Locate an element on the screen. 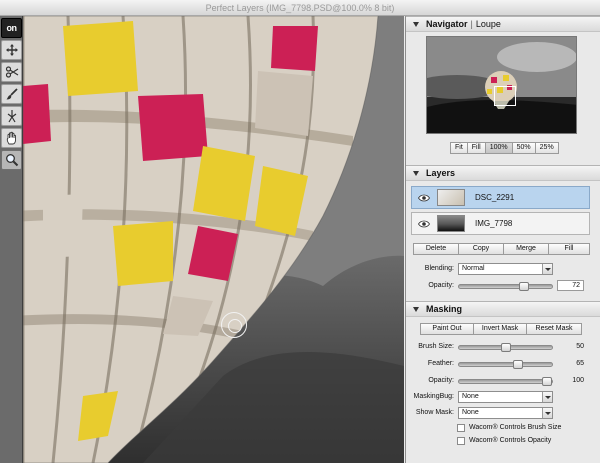 This screenshot has width=600, height=463. brush-size-slider is located at coordinates (505, 347).